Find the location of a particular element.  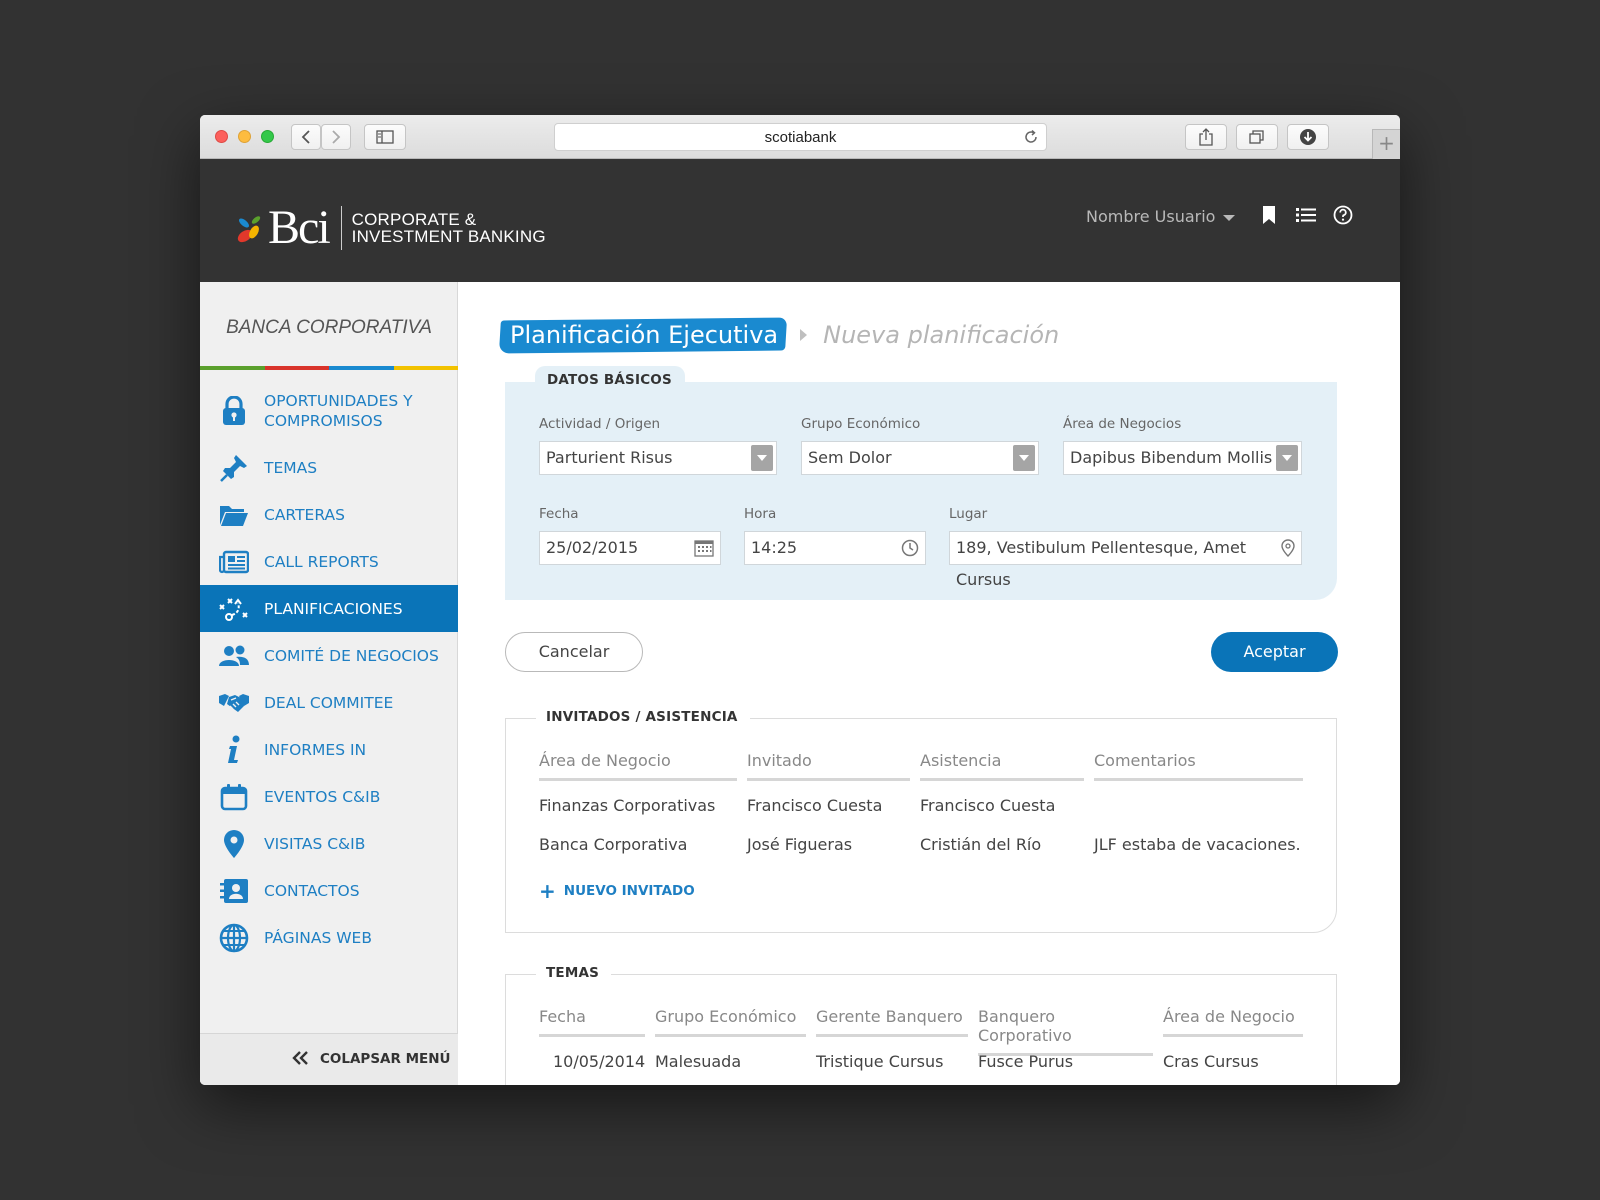

clock-icon is located at coordinates (910, 548).